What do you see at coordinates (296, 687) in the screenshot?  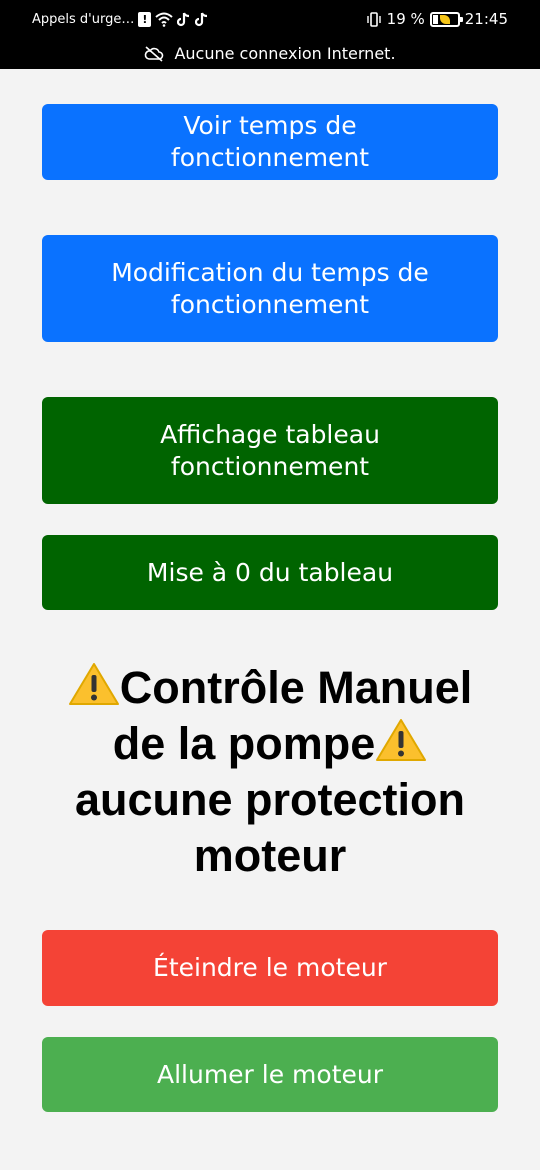 I see `warning-line-1: Contrôle Manuel` at bounding box center [296, 687].